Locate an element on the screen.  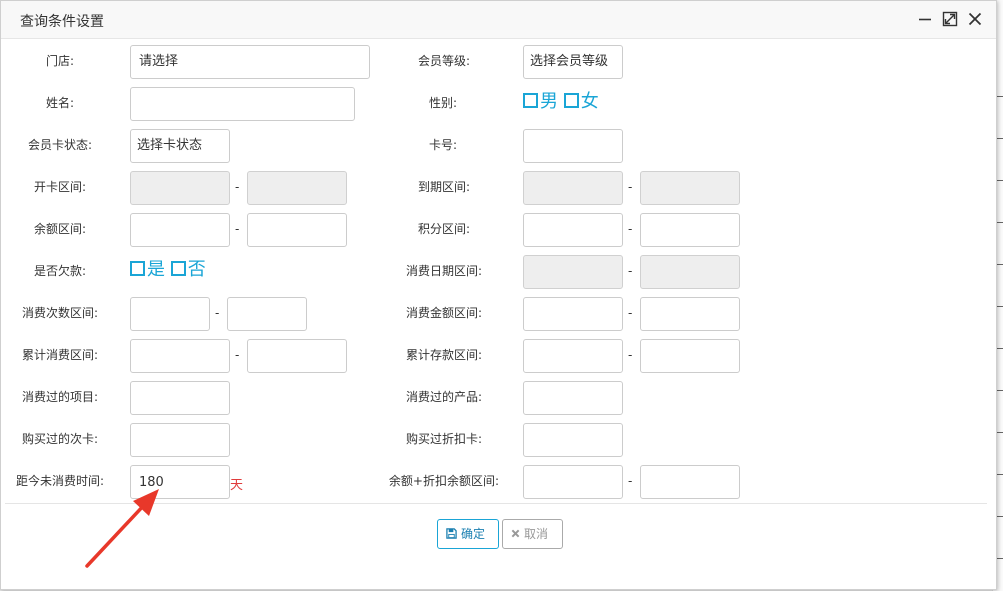
balance-range-label: 余额区间: is located at coordinates (59, 229).